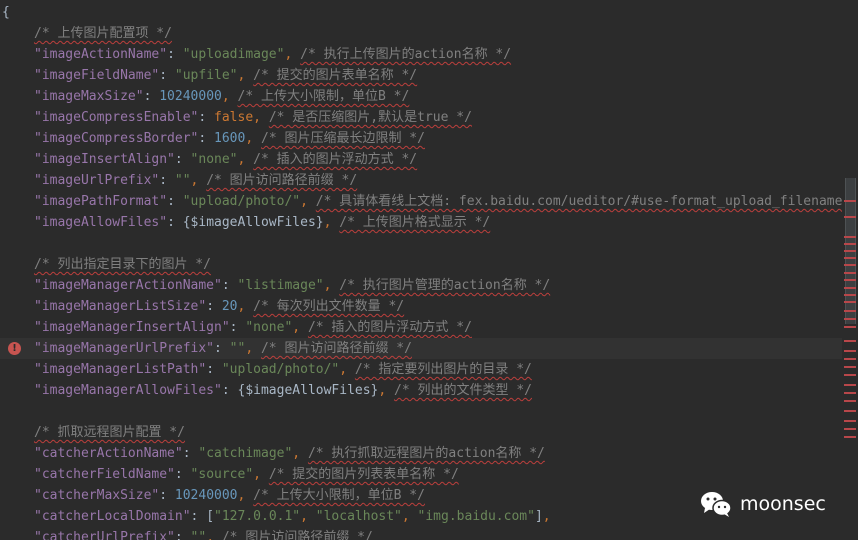 Image resolution: width=858 pixels, height=540 pixels. What do you see at coordinates (182, 180) in the screenshot?
I see `code-token: ""` at bounding box center [182, 180].